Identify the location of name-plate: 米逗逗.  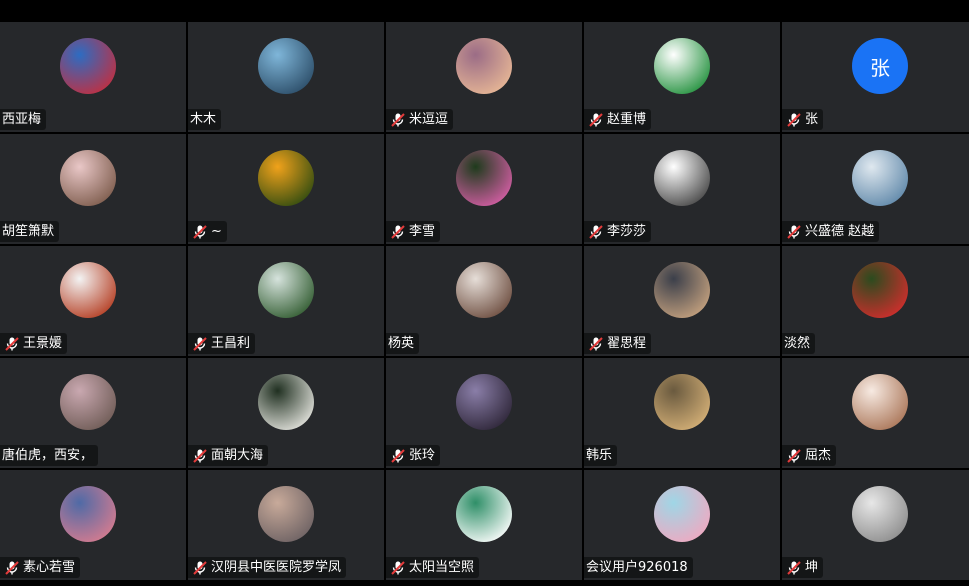
(420, 119).